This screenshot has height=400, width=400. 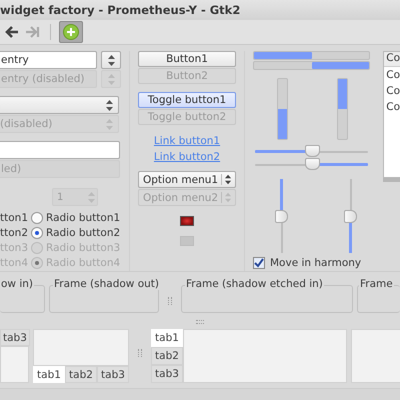 What do you see at coordinates (259, 263) in the screenshot?
I see `checkbox` at bounding box center [259, 263].